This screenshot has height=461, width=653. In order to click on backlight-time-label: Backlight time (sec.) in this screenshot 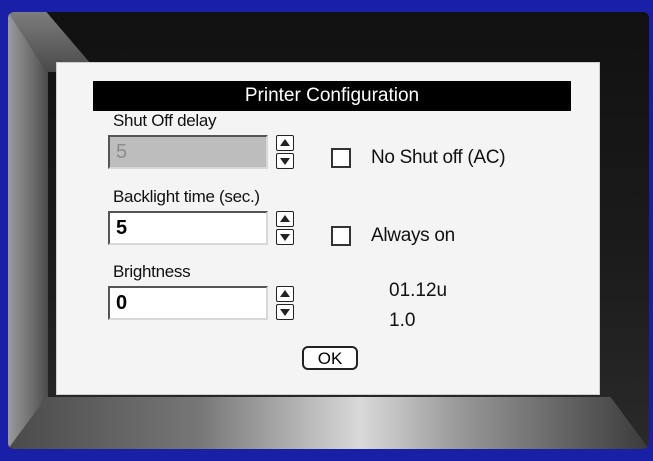, I will do `click(186, 196)`.